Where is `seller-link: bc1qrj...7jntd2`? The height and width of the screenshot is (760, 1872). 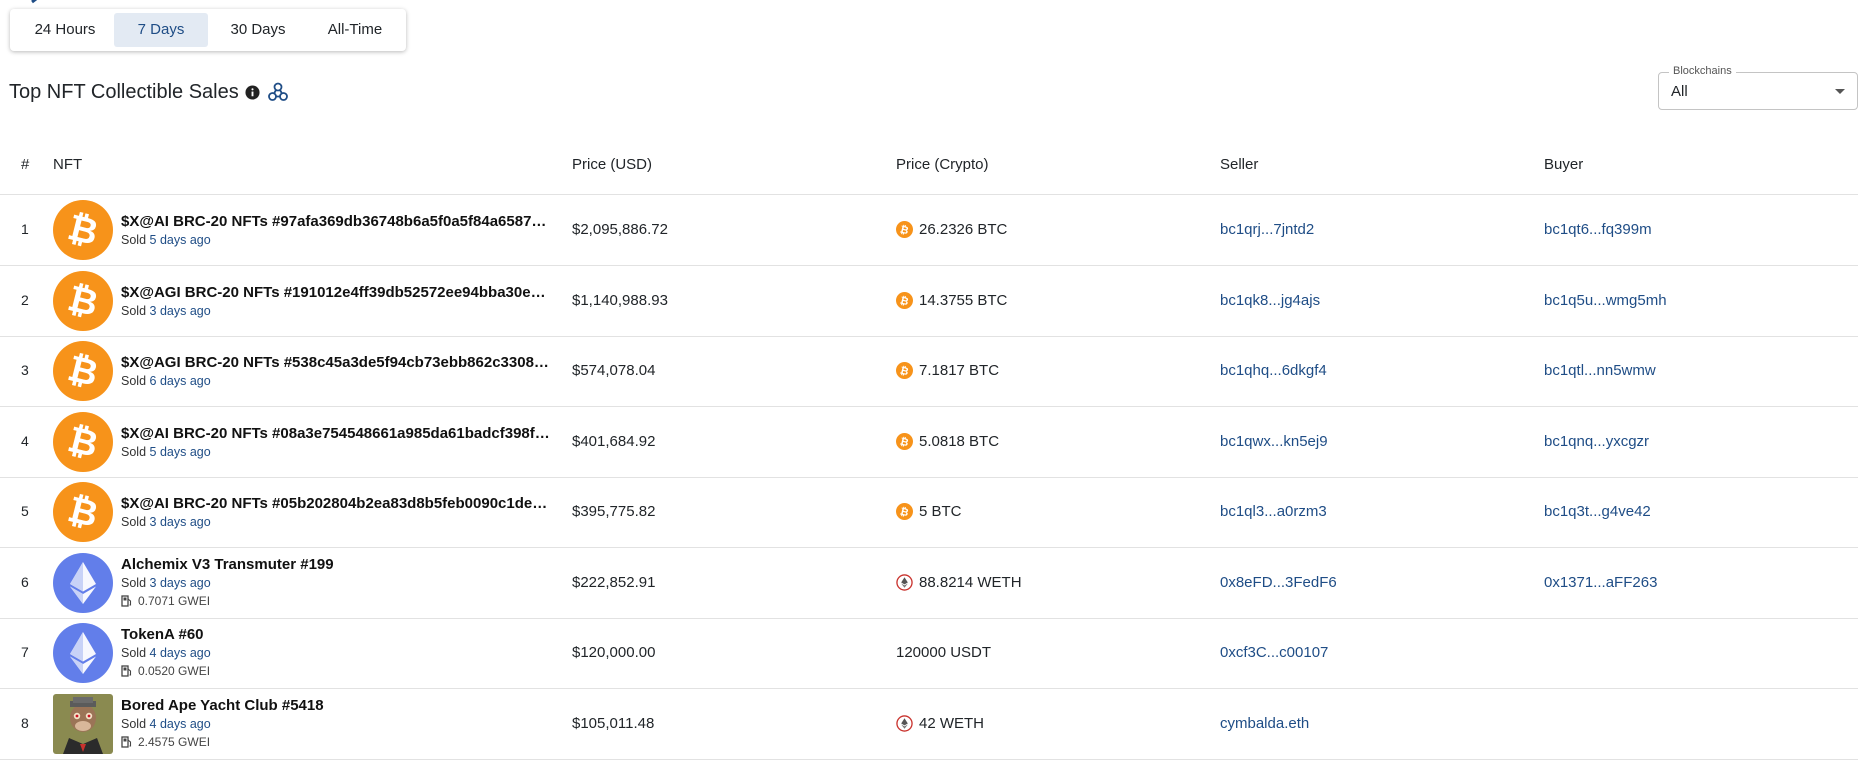 seller-link: bc1qrj...7jntd2 is located at coordinates (1267, 229).